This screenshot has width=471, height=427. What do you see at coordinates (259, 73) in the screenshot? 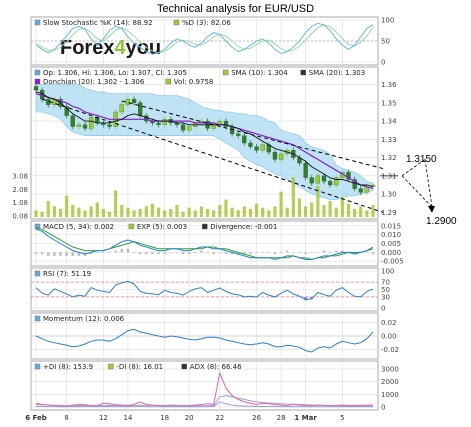
I see `legend-entry: SMA (10): 1.304` at bounding box center [259, 73].